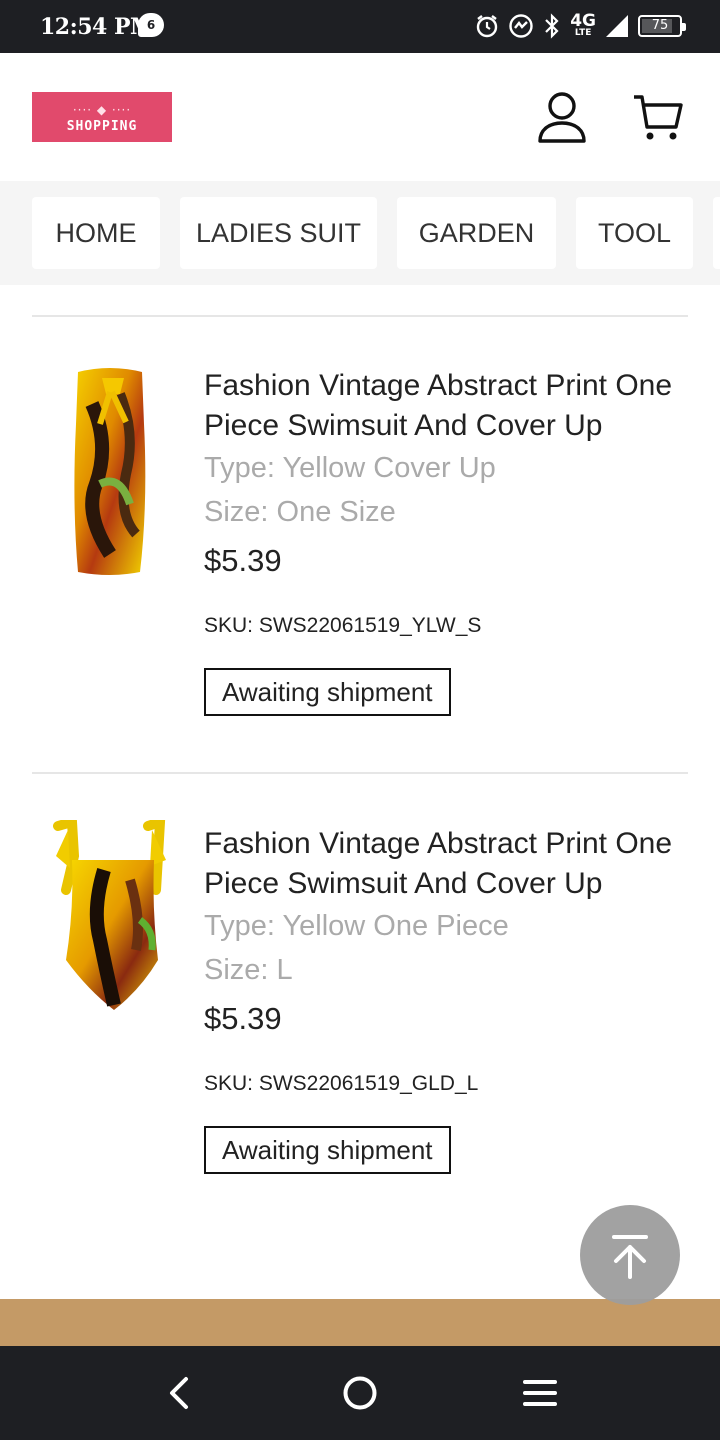  I want to click on alarm-icon, so click(487, 26).